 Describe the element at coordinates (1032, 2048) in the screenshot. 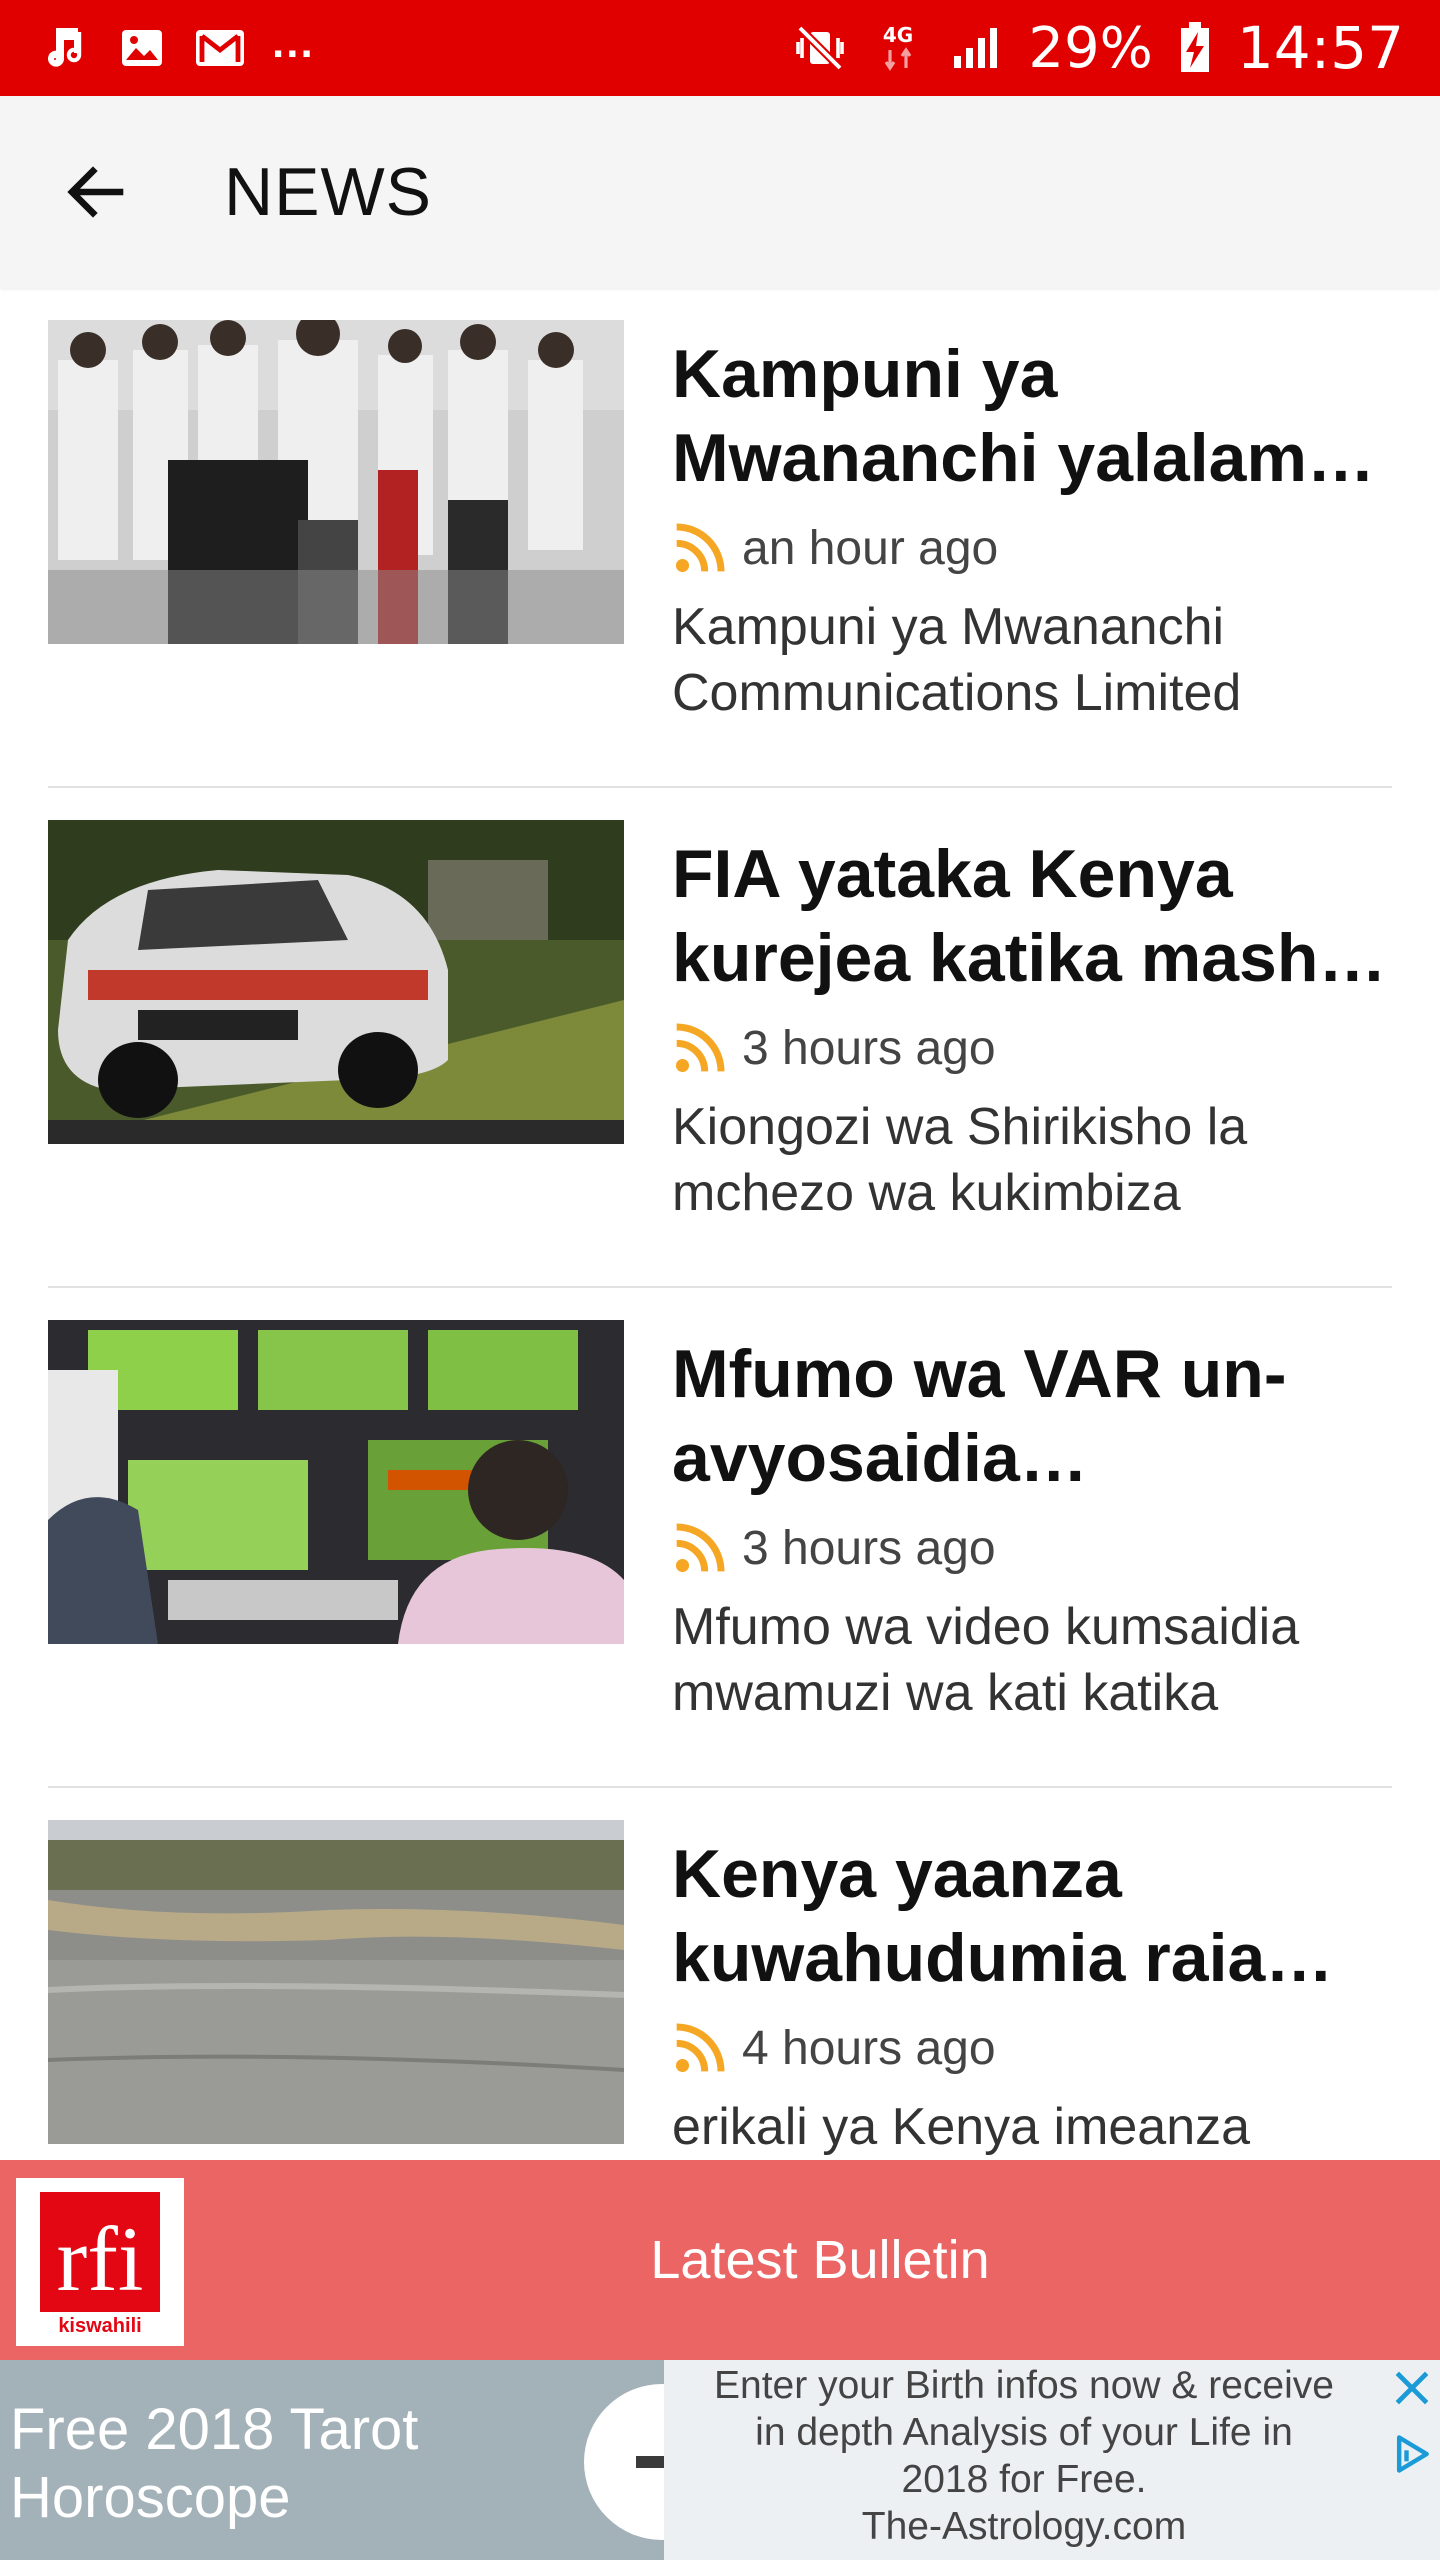

I see `news-meta: 4 hours ago` at that location.